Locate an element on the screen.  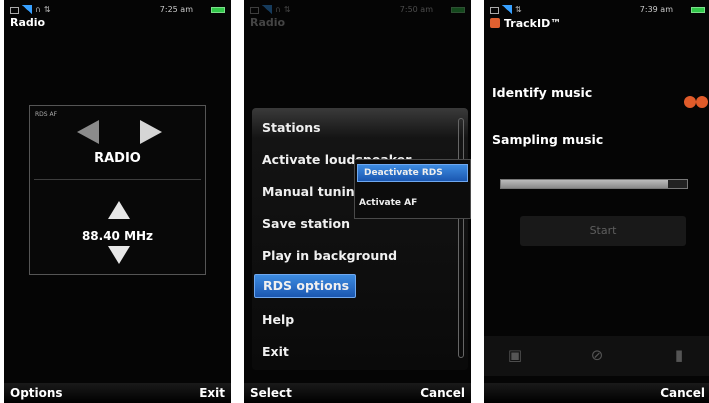
sampling-progress-bar is located at coordinates (594, 184).